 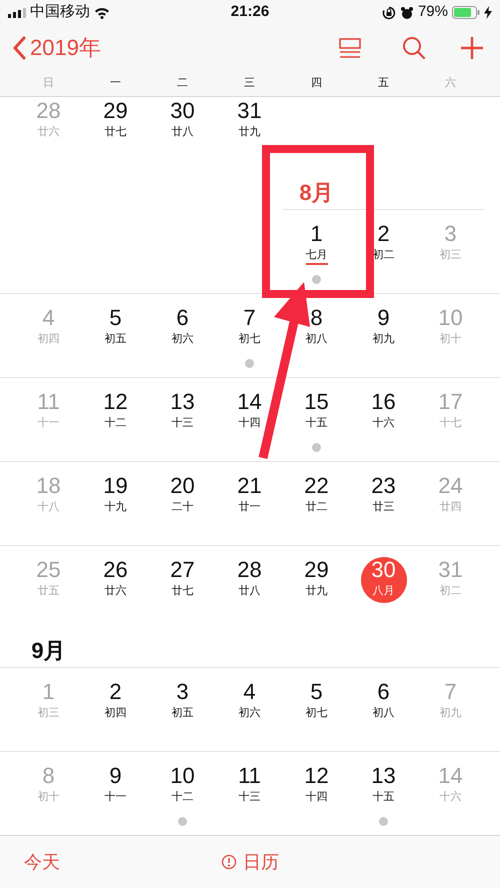 I want to click on date-button: 8 初八, so click(x=317, y=328).